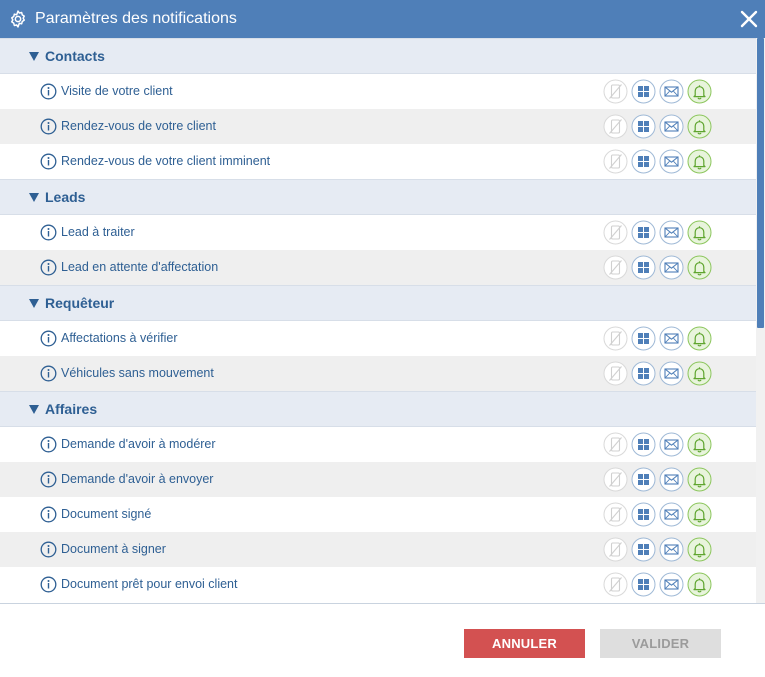  Describe the element at coordinates (138, 126) in the screenshot. I see `notification-label: Rendez-vous de votre client` at that location.